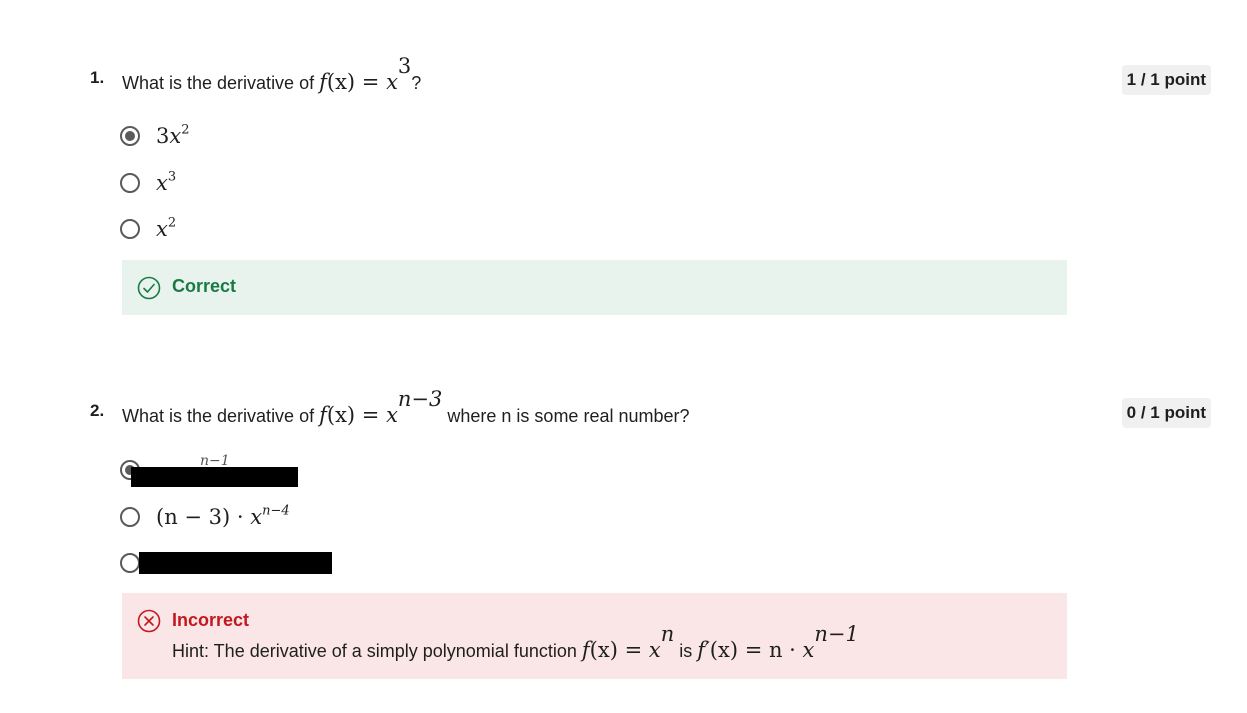  What do you see at coordinates (173, 134) in the screenshot?
I see `option-label: 3x2` at bounding box center [173, 134].